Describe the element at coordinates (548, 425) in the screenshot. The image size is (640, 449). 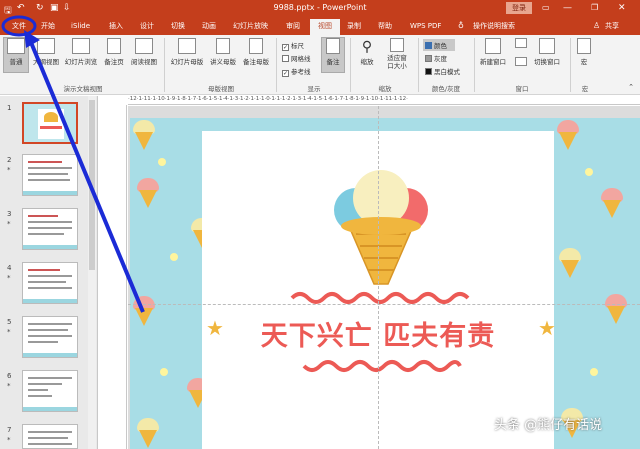
I see `watermark: 头条 @熊仔有话说` at that location.